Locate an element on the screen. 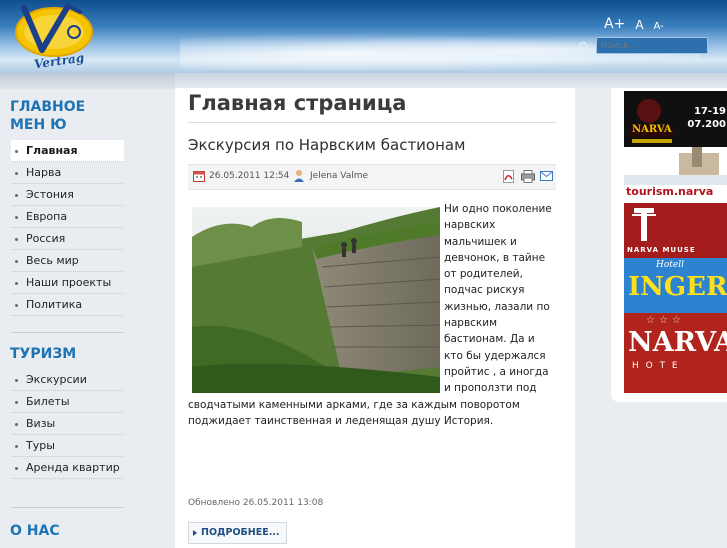 The height and width of the screenshot is (548, 727). search-input is located at coordinates (652, 45).